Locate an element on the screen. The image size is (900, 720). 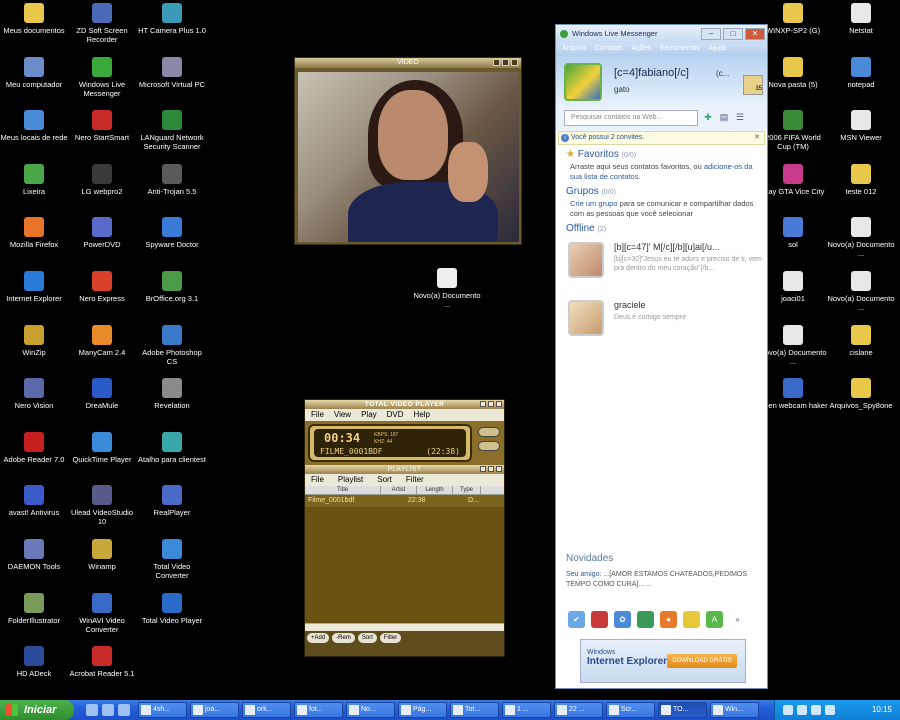
desktop-icon: LG webpro2 is located at coordinates (102, 179).